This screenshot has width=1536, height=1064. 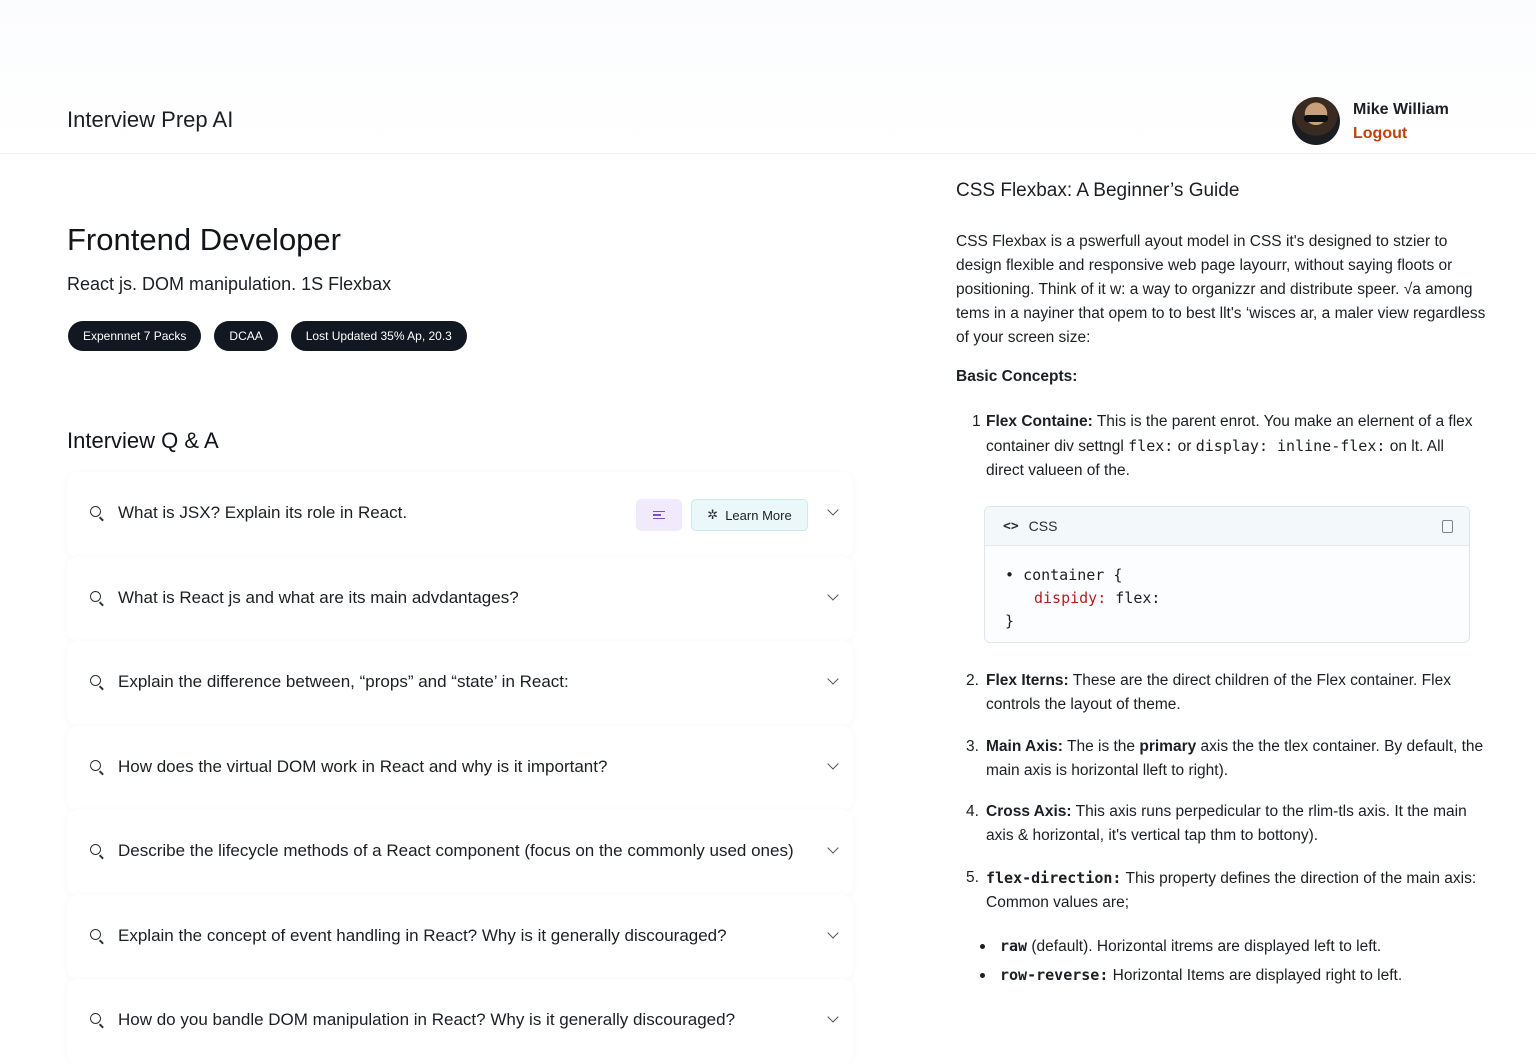 I want to click on code-block-header: <> CSS, so click(x=1227, y=526).